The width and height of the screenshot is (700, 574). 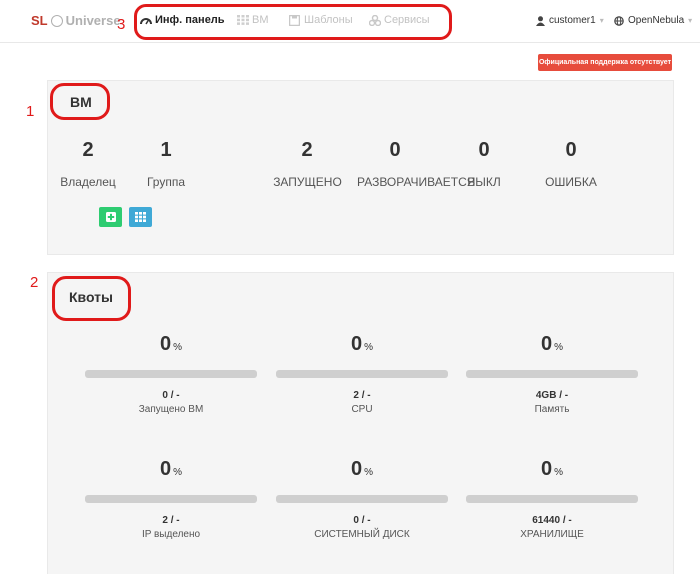 I want to click on user-menu: customer1 ▾, so click(x=570, y=20).